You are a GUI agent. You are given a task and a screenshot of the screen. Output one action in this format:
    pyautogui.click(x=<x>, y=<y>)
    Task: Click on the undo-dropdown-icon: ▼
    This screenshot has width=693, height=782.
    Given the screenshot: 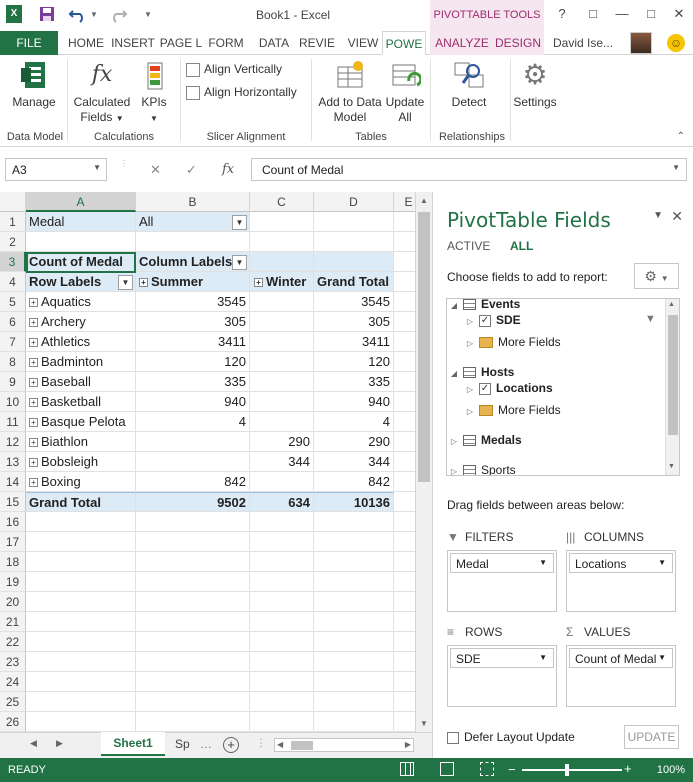 What is the action you would take?
    pyautogui.click(x=100, y=15)
    